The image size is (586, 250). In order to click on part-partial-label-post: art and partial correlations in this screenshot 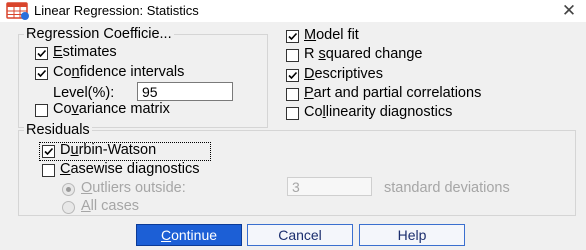, I will do `click(397, 93)`.